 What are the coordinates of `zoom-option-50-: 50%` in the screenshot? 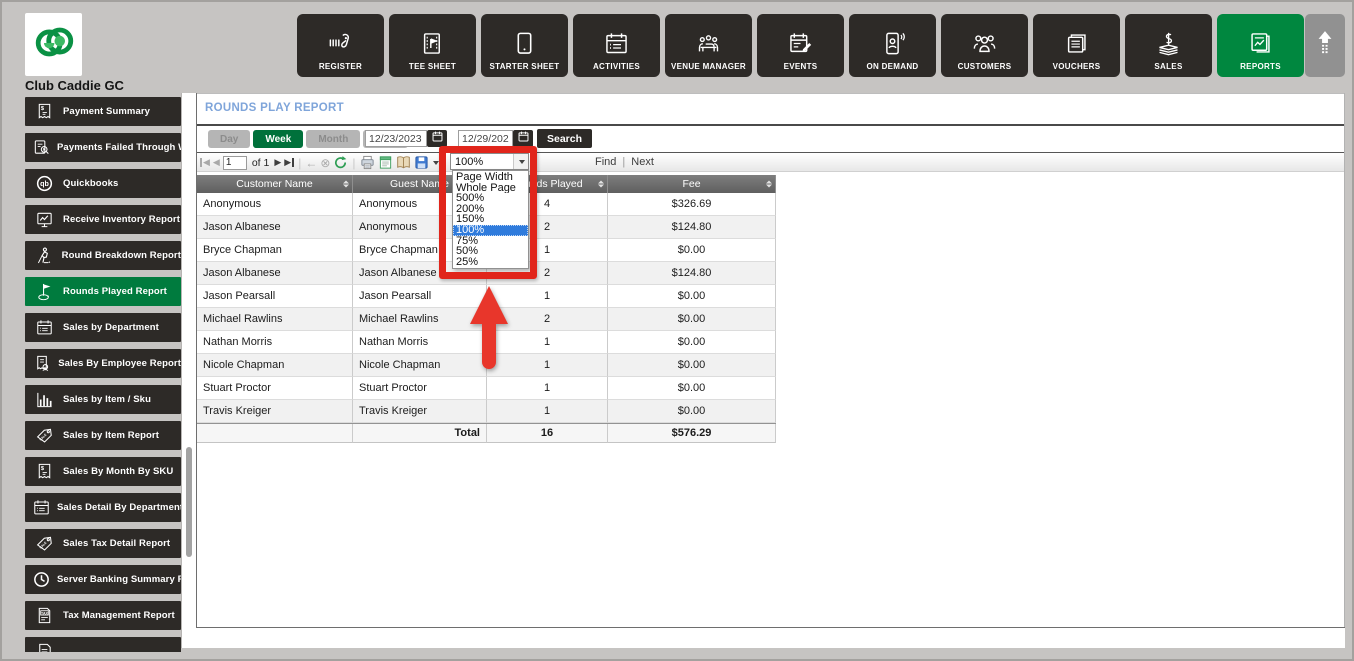 It's located at (490, 251).